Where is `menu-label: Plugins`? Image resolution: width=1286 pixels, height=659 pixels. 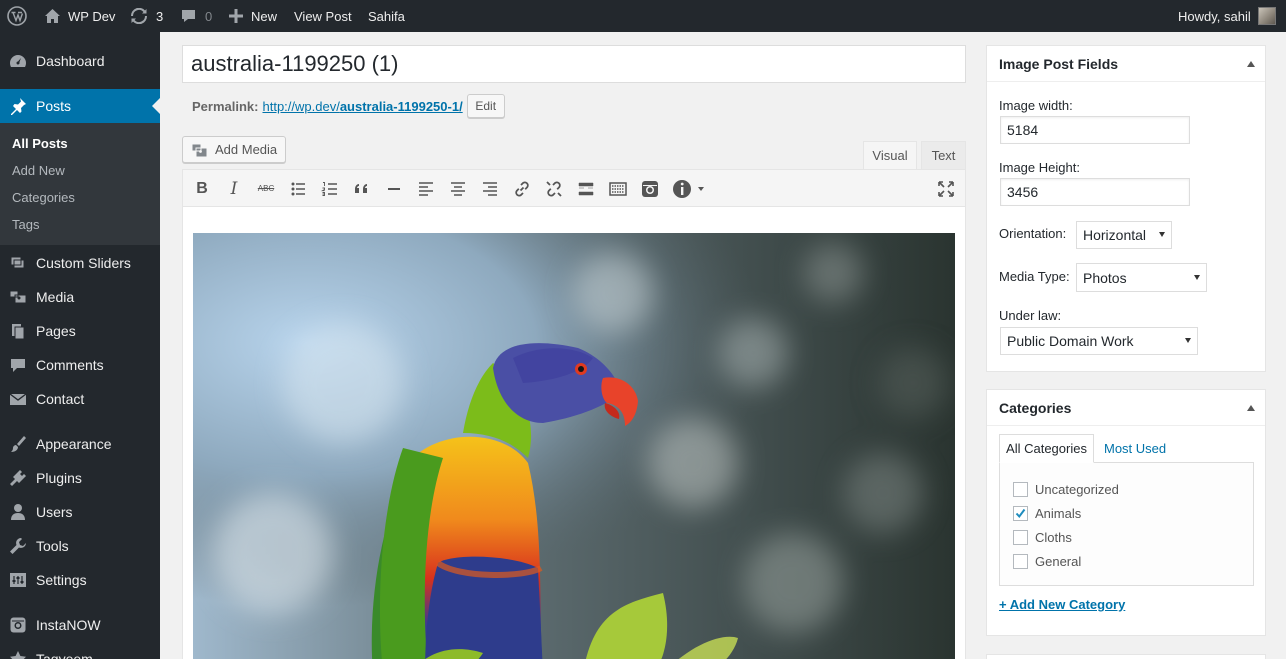 menu-label: Plugins is located at coordinates (59, 478).